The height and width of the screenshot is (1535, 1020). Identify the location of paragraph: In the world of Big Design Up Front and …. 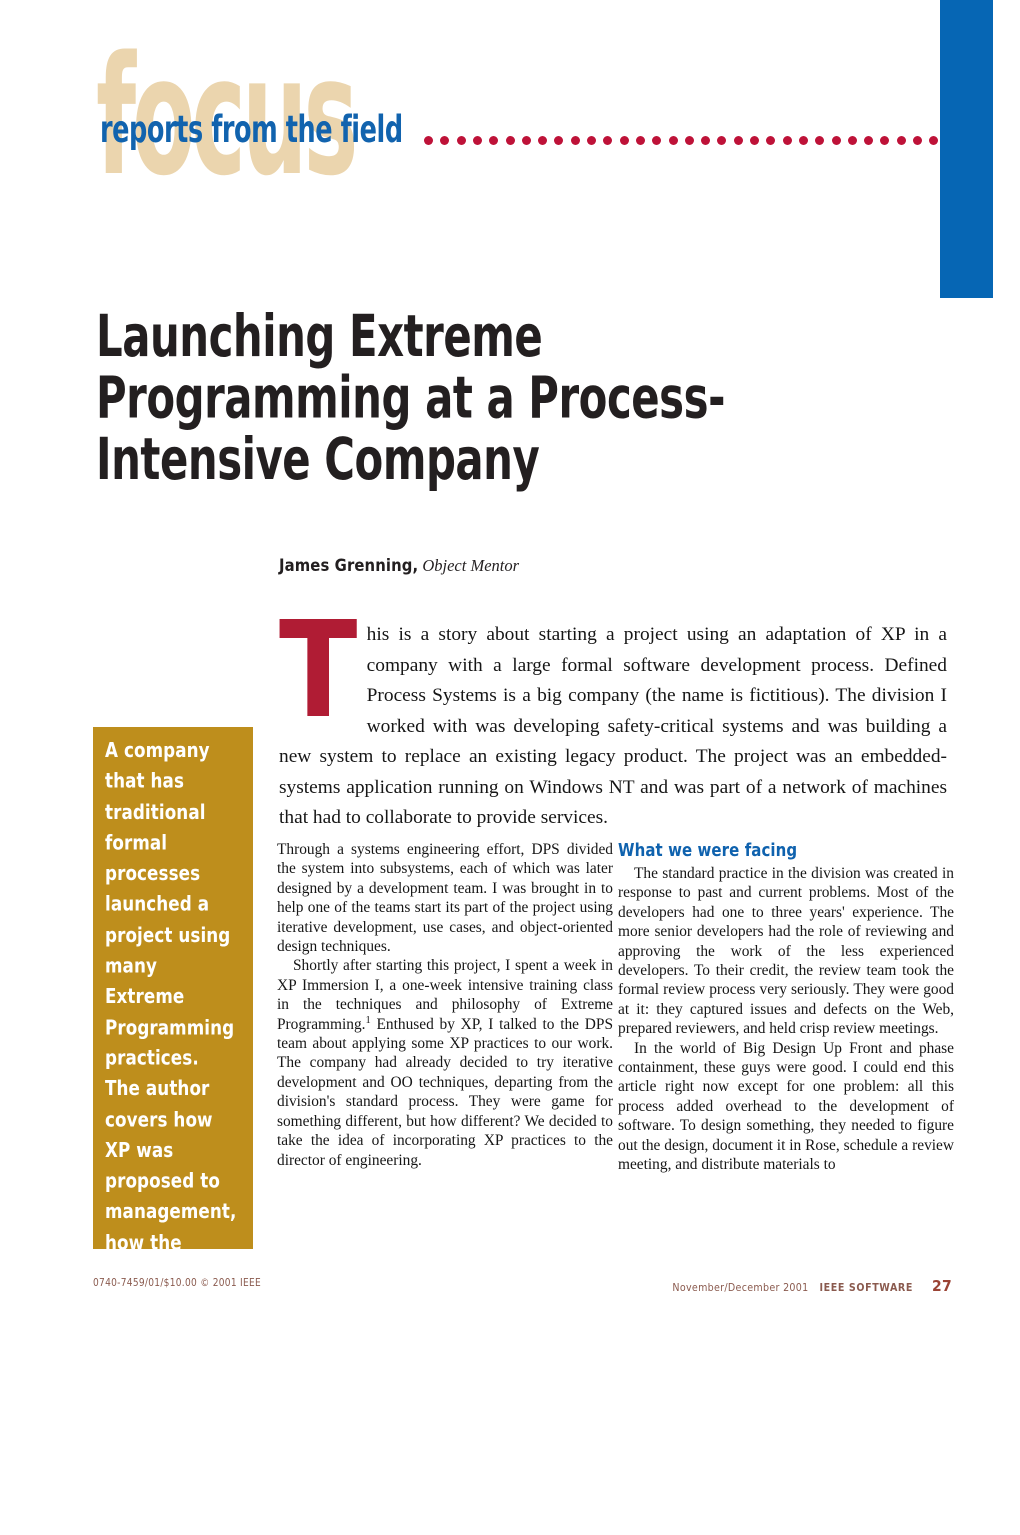
(786, 1106).